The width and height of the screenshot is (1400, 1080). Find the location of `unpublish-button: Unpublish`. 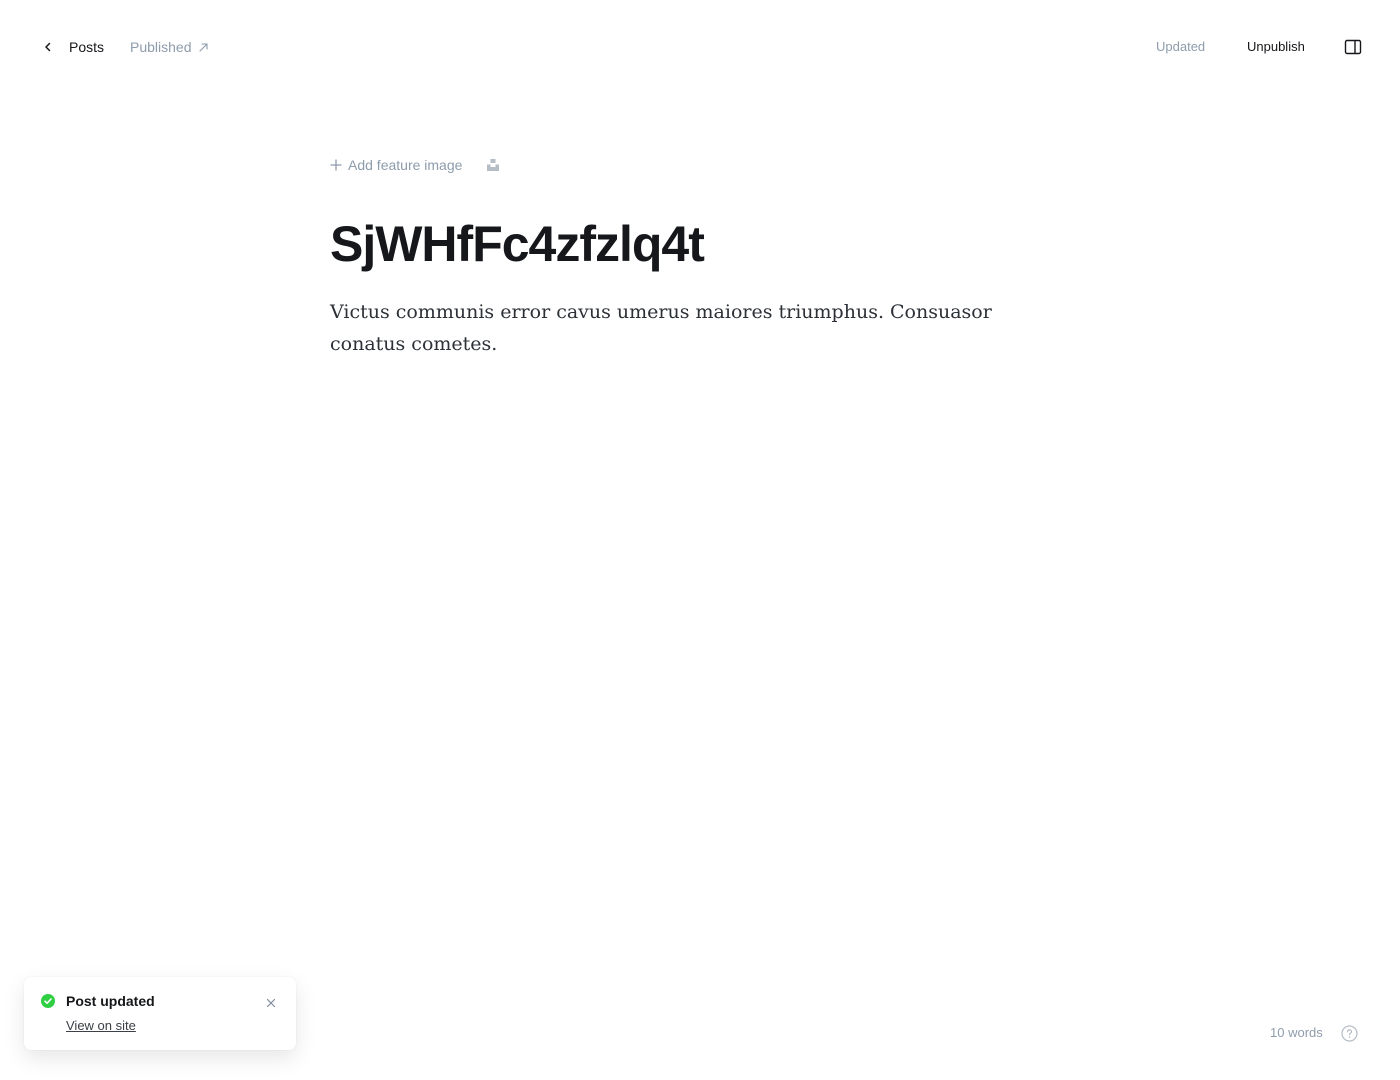

unpublish-button: Unpublish is located at coordinates (1276, 47).